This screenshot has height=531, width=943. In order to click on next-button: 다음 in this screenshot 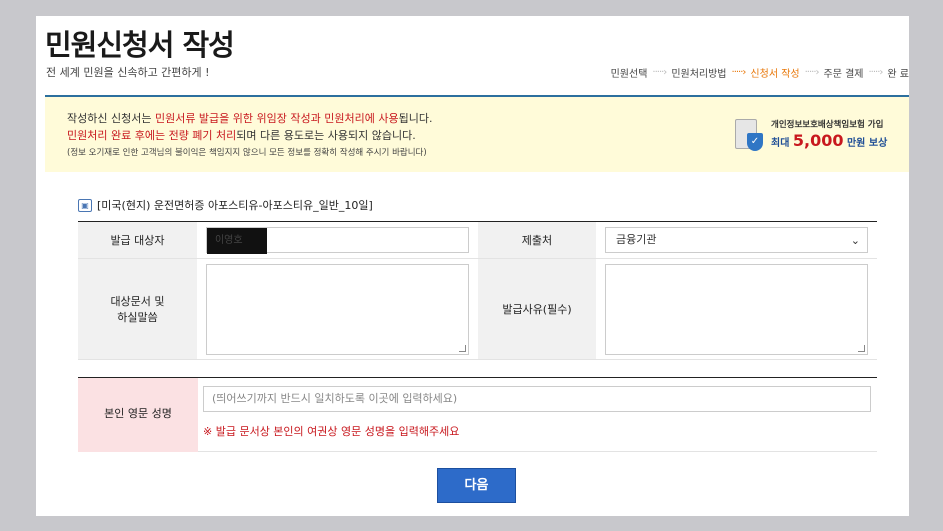, I will do `click(476, 485)`.